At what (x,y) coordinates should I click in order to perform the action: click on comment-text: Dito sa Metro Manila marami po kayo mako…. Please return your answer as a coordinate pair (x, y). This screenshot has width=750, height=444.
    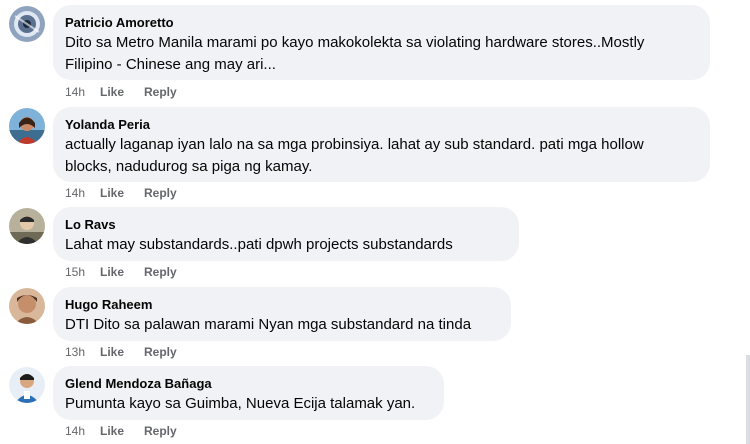
    Looking at the image, I should click on (355, 53).